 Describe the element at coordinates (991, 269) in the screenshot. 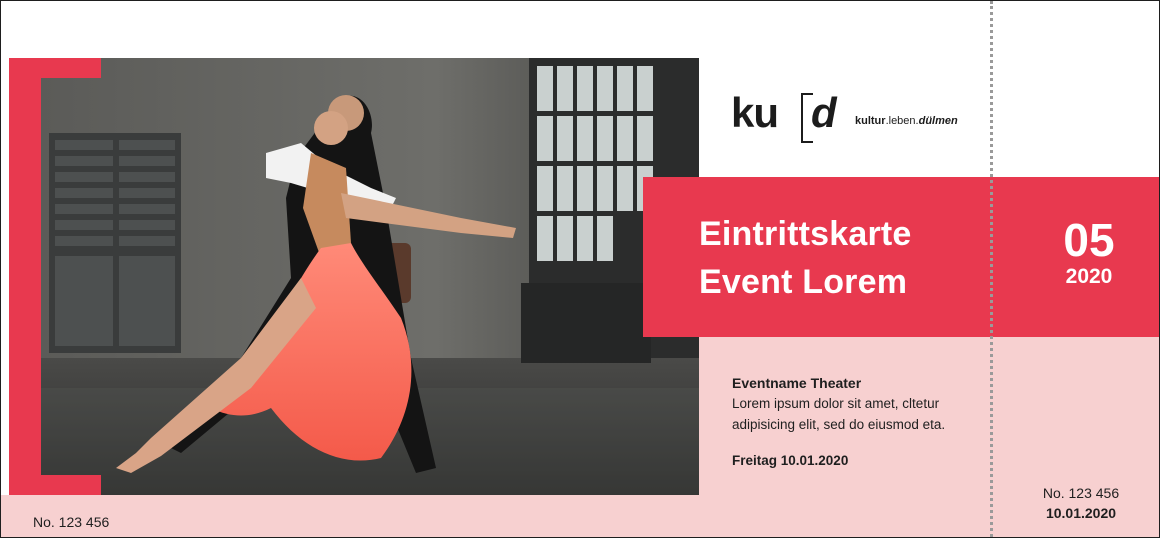

I see `perforation-line` at that location.